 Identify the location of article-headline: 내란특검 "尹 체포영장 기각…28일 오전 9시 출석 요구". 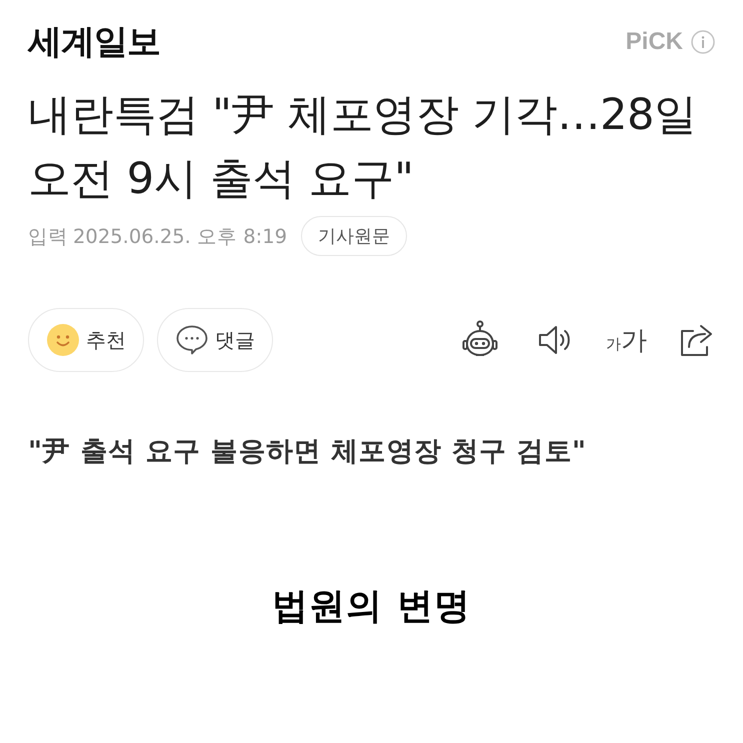
(363, 147).